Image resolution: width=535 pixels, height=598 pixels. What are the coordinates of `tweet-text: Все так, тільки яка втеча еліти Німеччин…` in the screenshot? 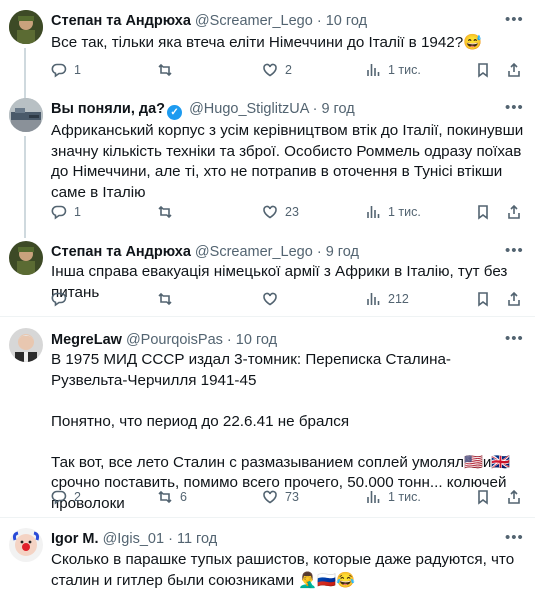 It's located at (267, 42).